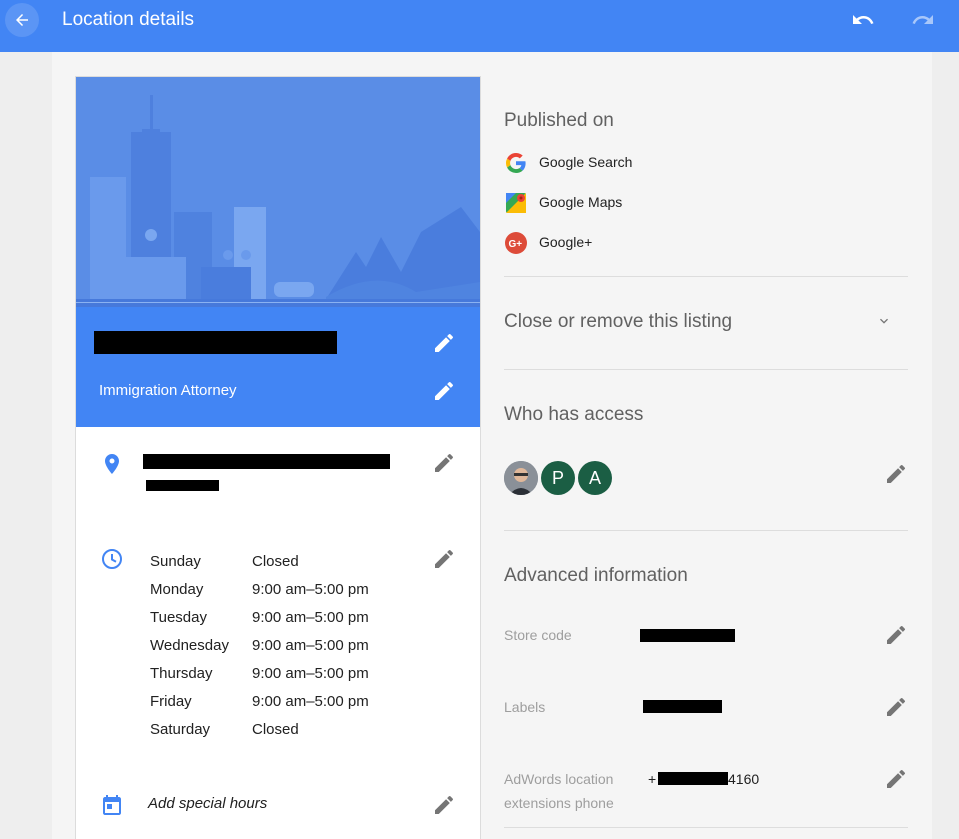 Image resolution: width=959 pixels, height=839 pixels. I want to click on calendar-icon, so click(112, 807).